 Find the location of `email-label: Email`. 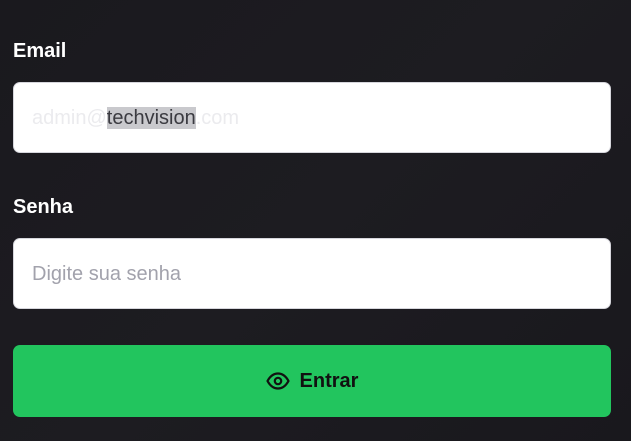

email-label: Email is located at coordinates (40, 51).